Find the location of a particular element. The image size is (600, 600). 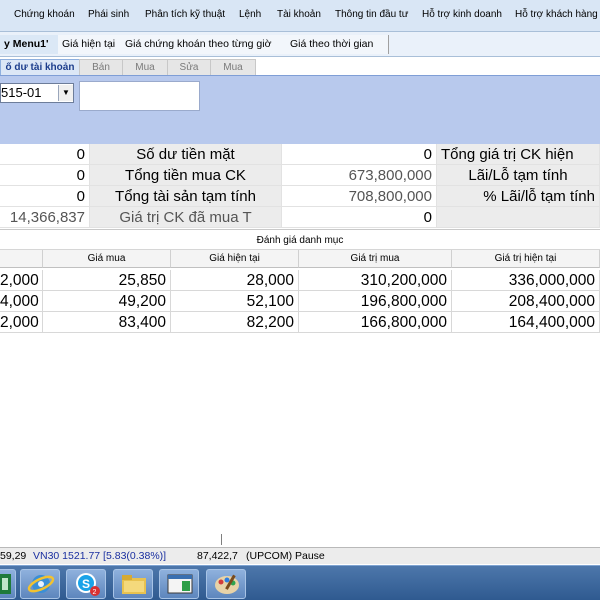

status-index-left: 59,29 is located at coordinates (13, 556).